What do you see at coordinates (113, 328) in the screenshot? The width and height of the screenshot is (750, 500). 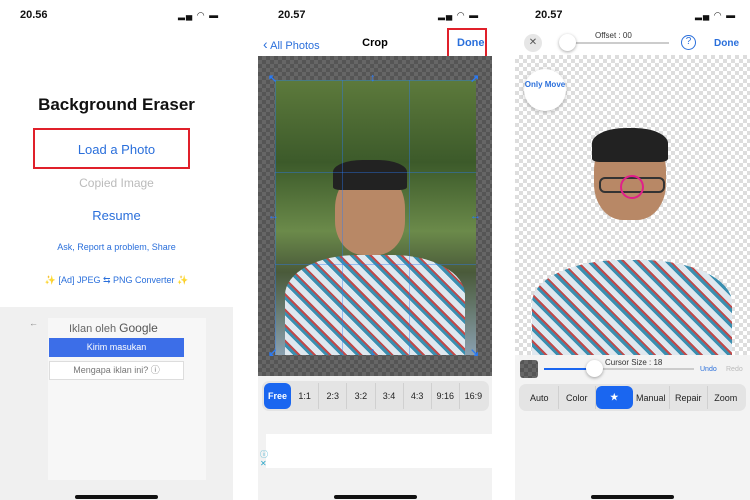 I see `ad-label: Iklan oleh Google` at bounding box center [113, 328].